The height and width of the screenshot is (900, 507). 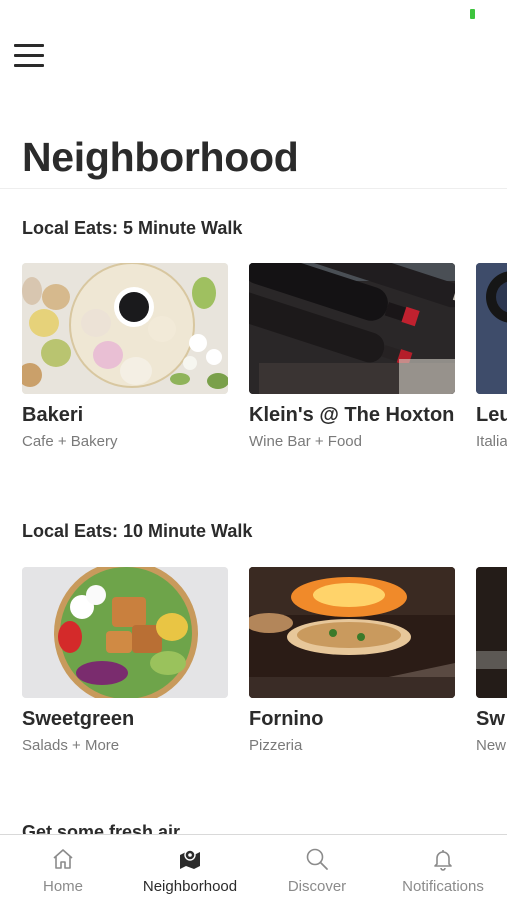 What do you see at coordinates (352, 415) in the screenshot?
I see `card-name: Klein's @ The Hoxton` at bounding box center [352, 415].